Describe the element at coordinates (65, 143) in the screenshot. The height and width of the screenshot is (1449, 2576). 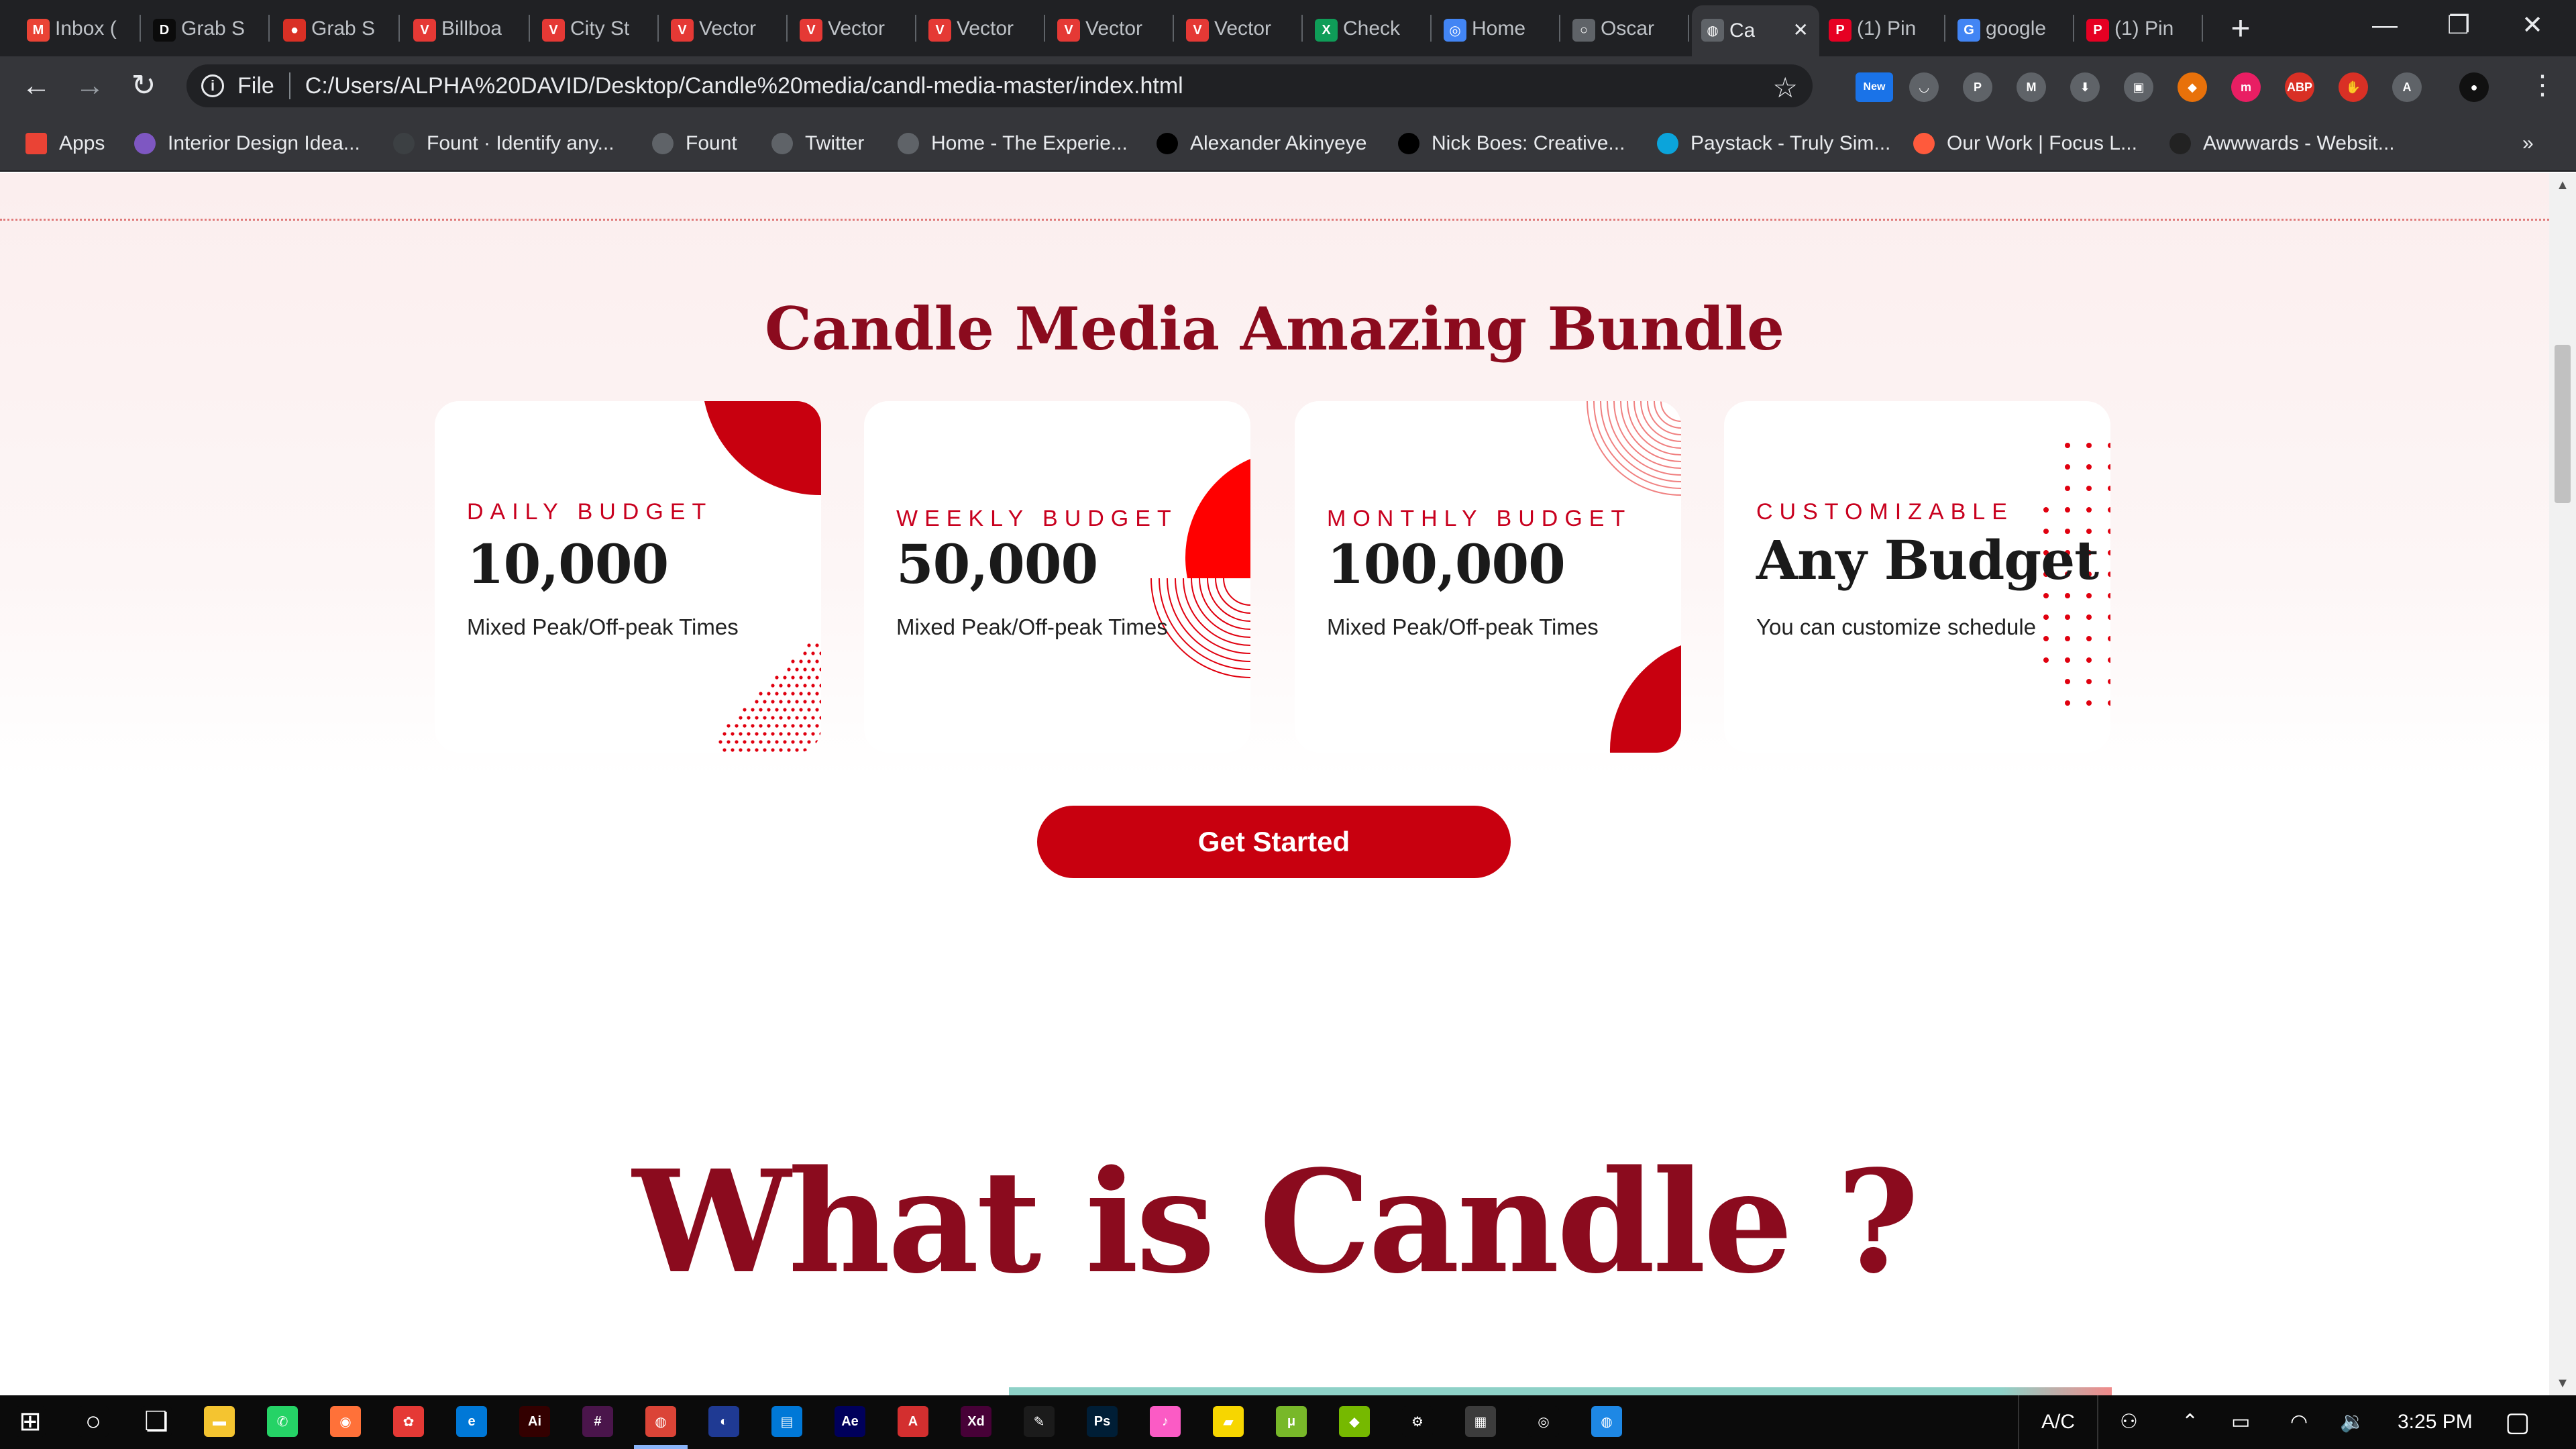
I see `bookmark-item: Apps` at that location.